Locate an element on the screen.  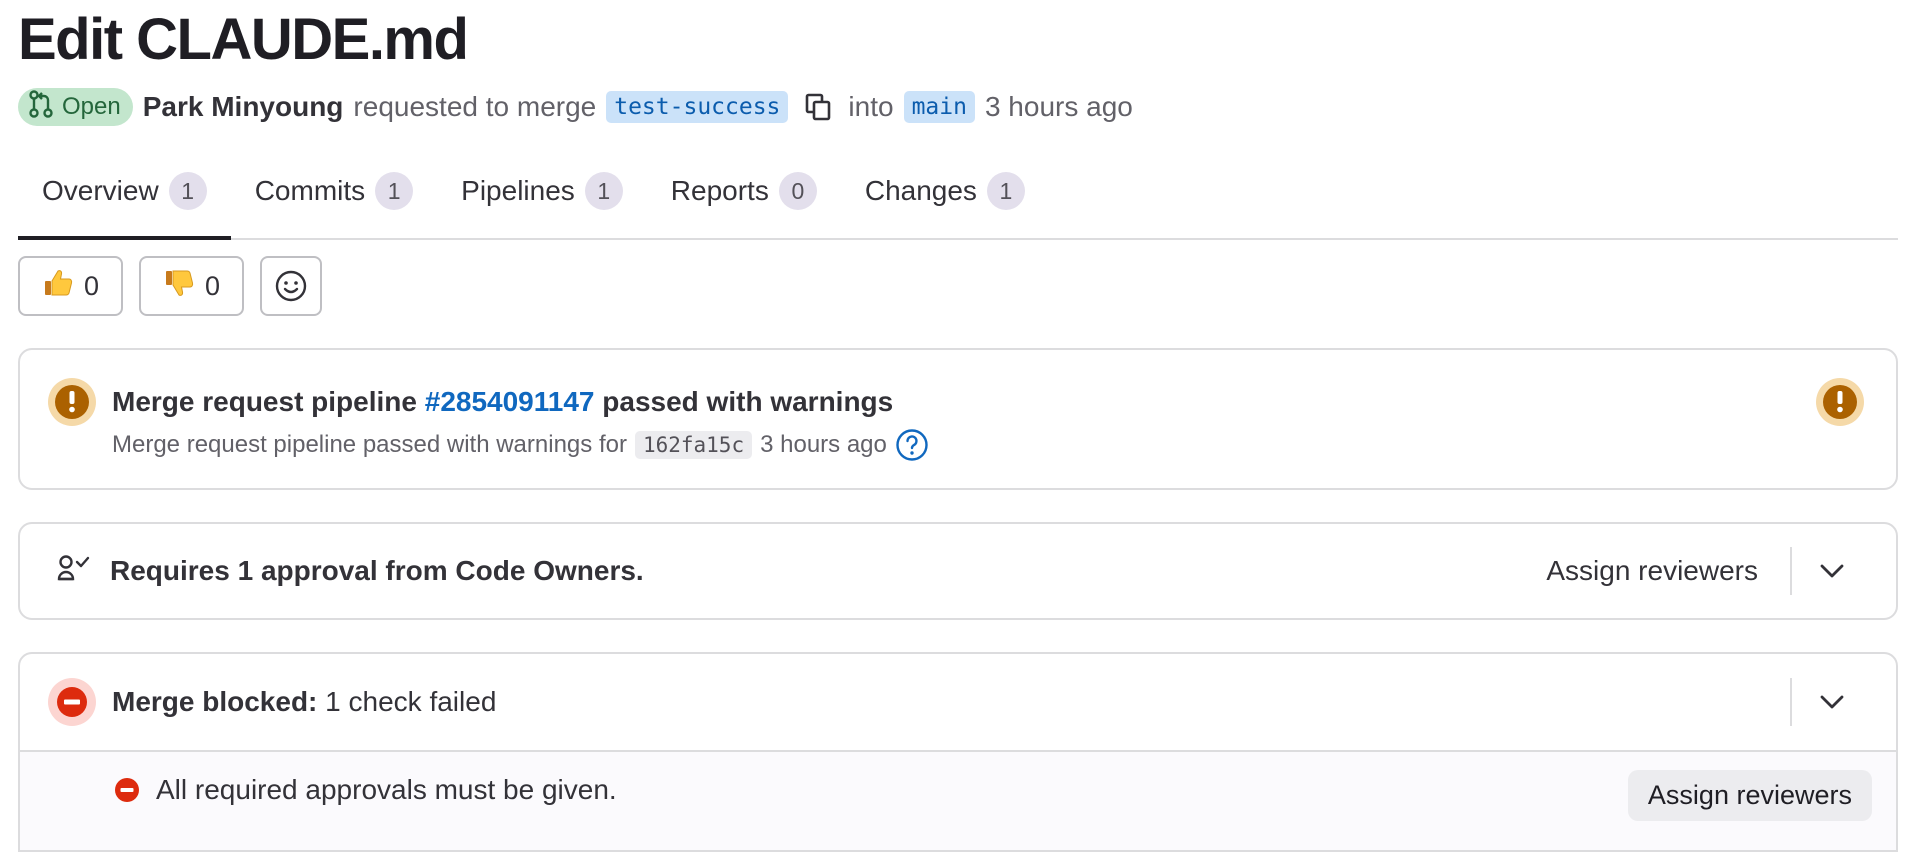
commit-sha-link: 162fa15c is located at coordinates (693, 445).